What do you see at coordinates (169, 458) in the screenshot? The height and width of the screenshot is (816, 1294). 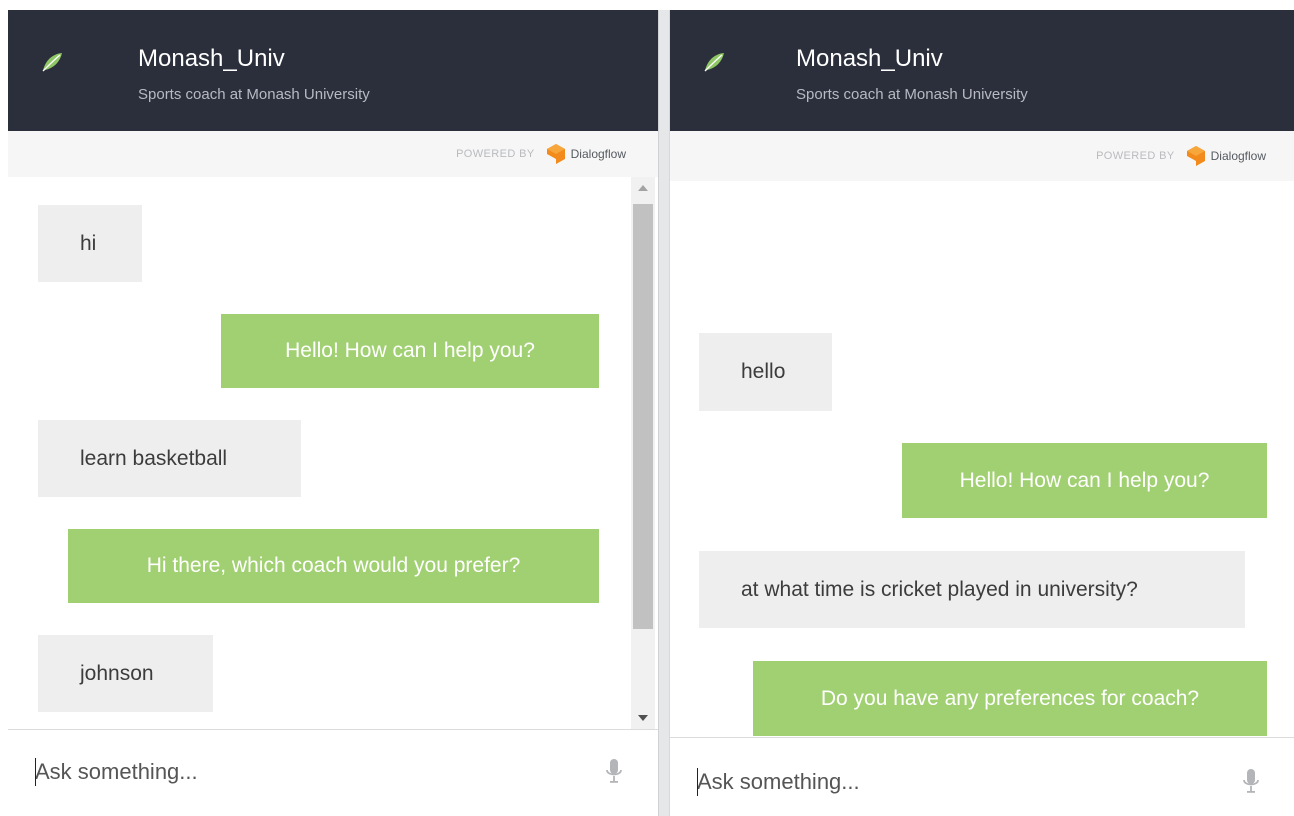 I see `user-message: learn basketball` at bounding box center [169, 458].